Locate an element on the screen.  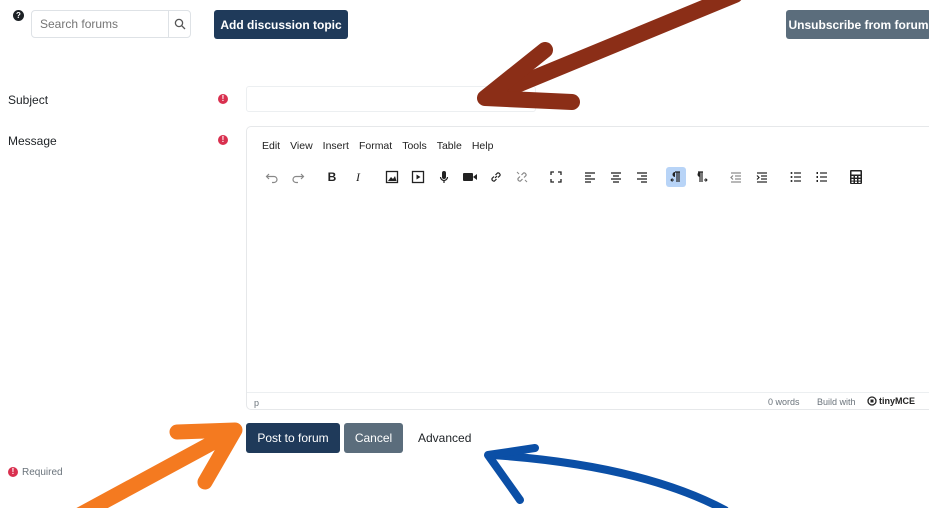
blue-arrow-icon is located at coordinates (606, 476).